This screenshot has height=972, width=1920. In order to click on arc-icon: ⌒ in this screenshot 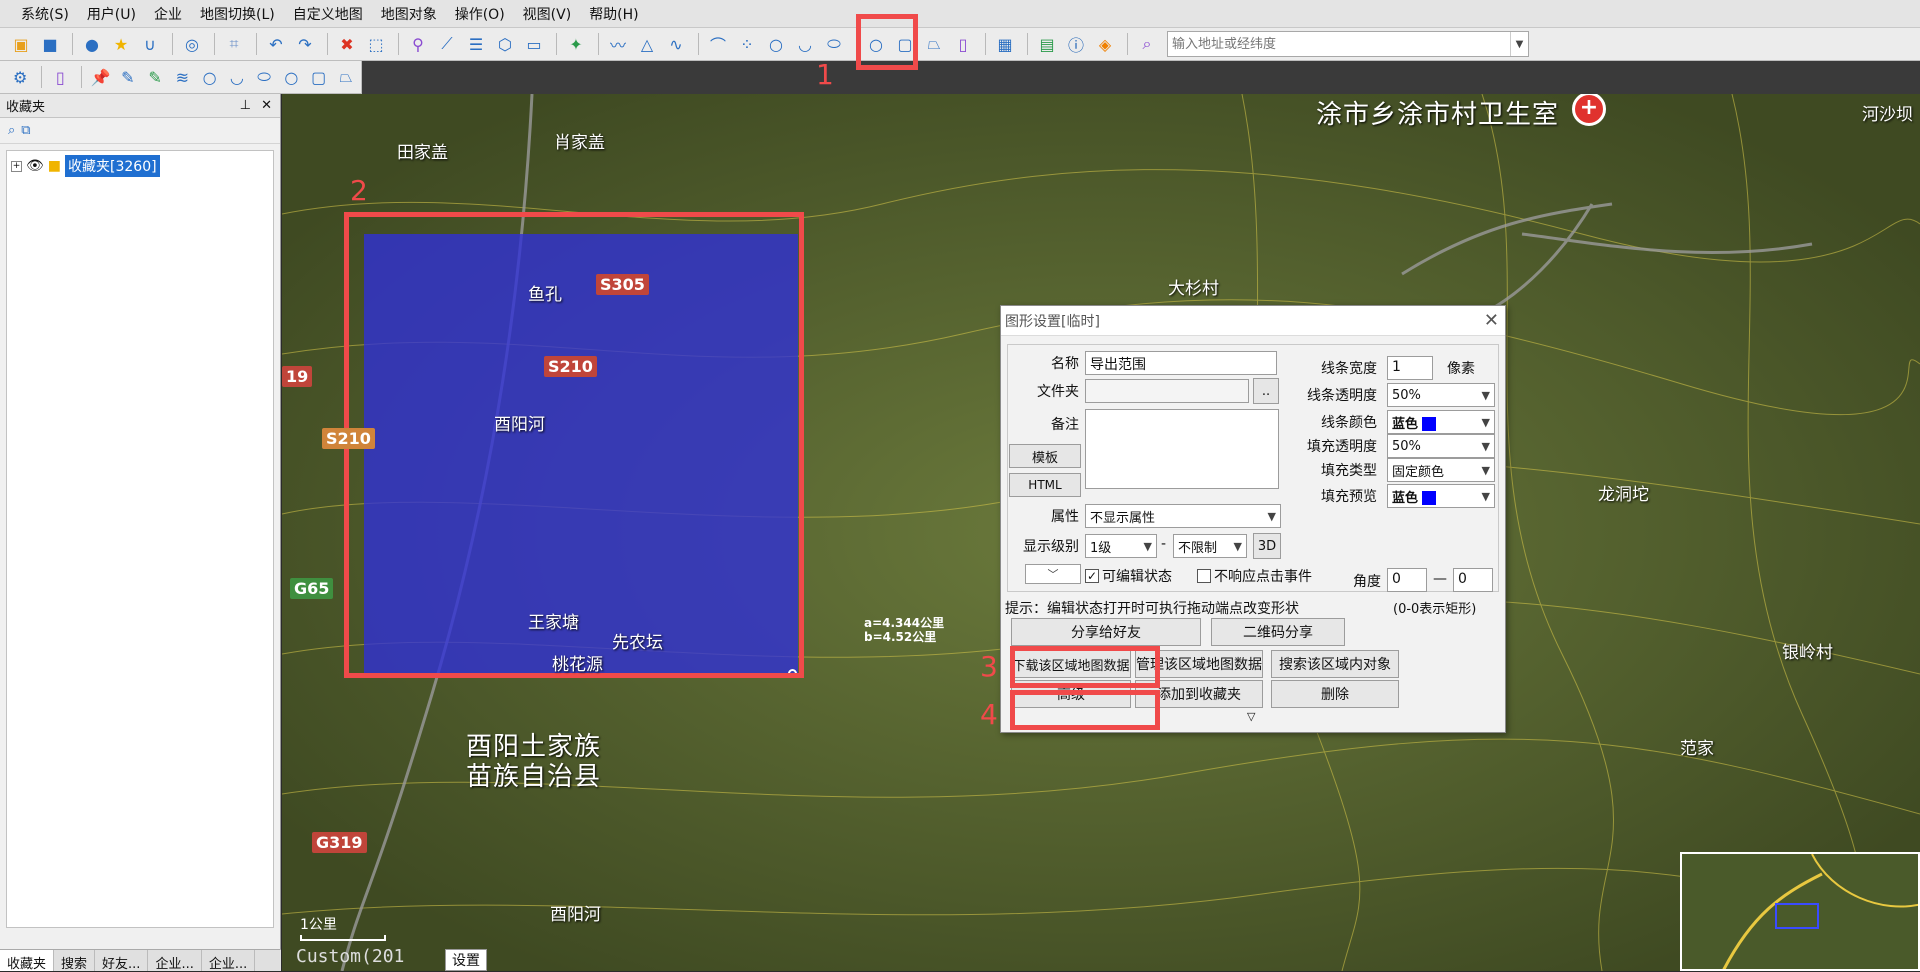, I will do `click(718, 44)`.